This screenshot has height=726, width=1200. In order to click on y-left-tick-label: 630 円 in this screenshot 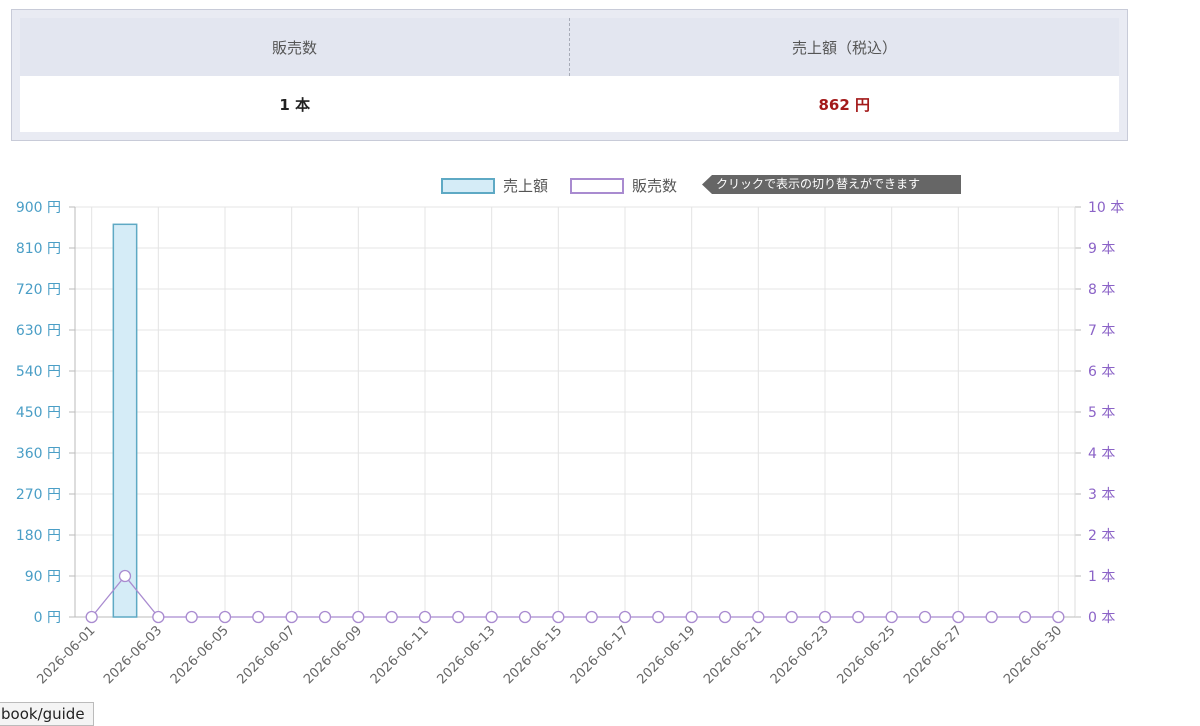, I will do `click(38, 331)`.